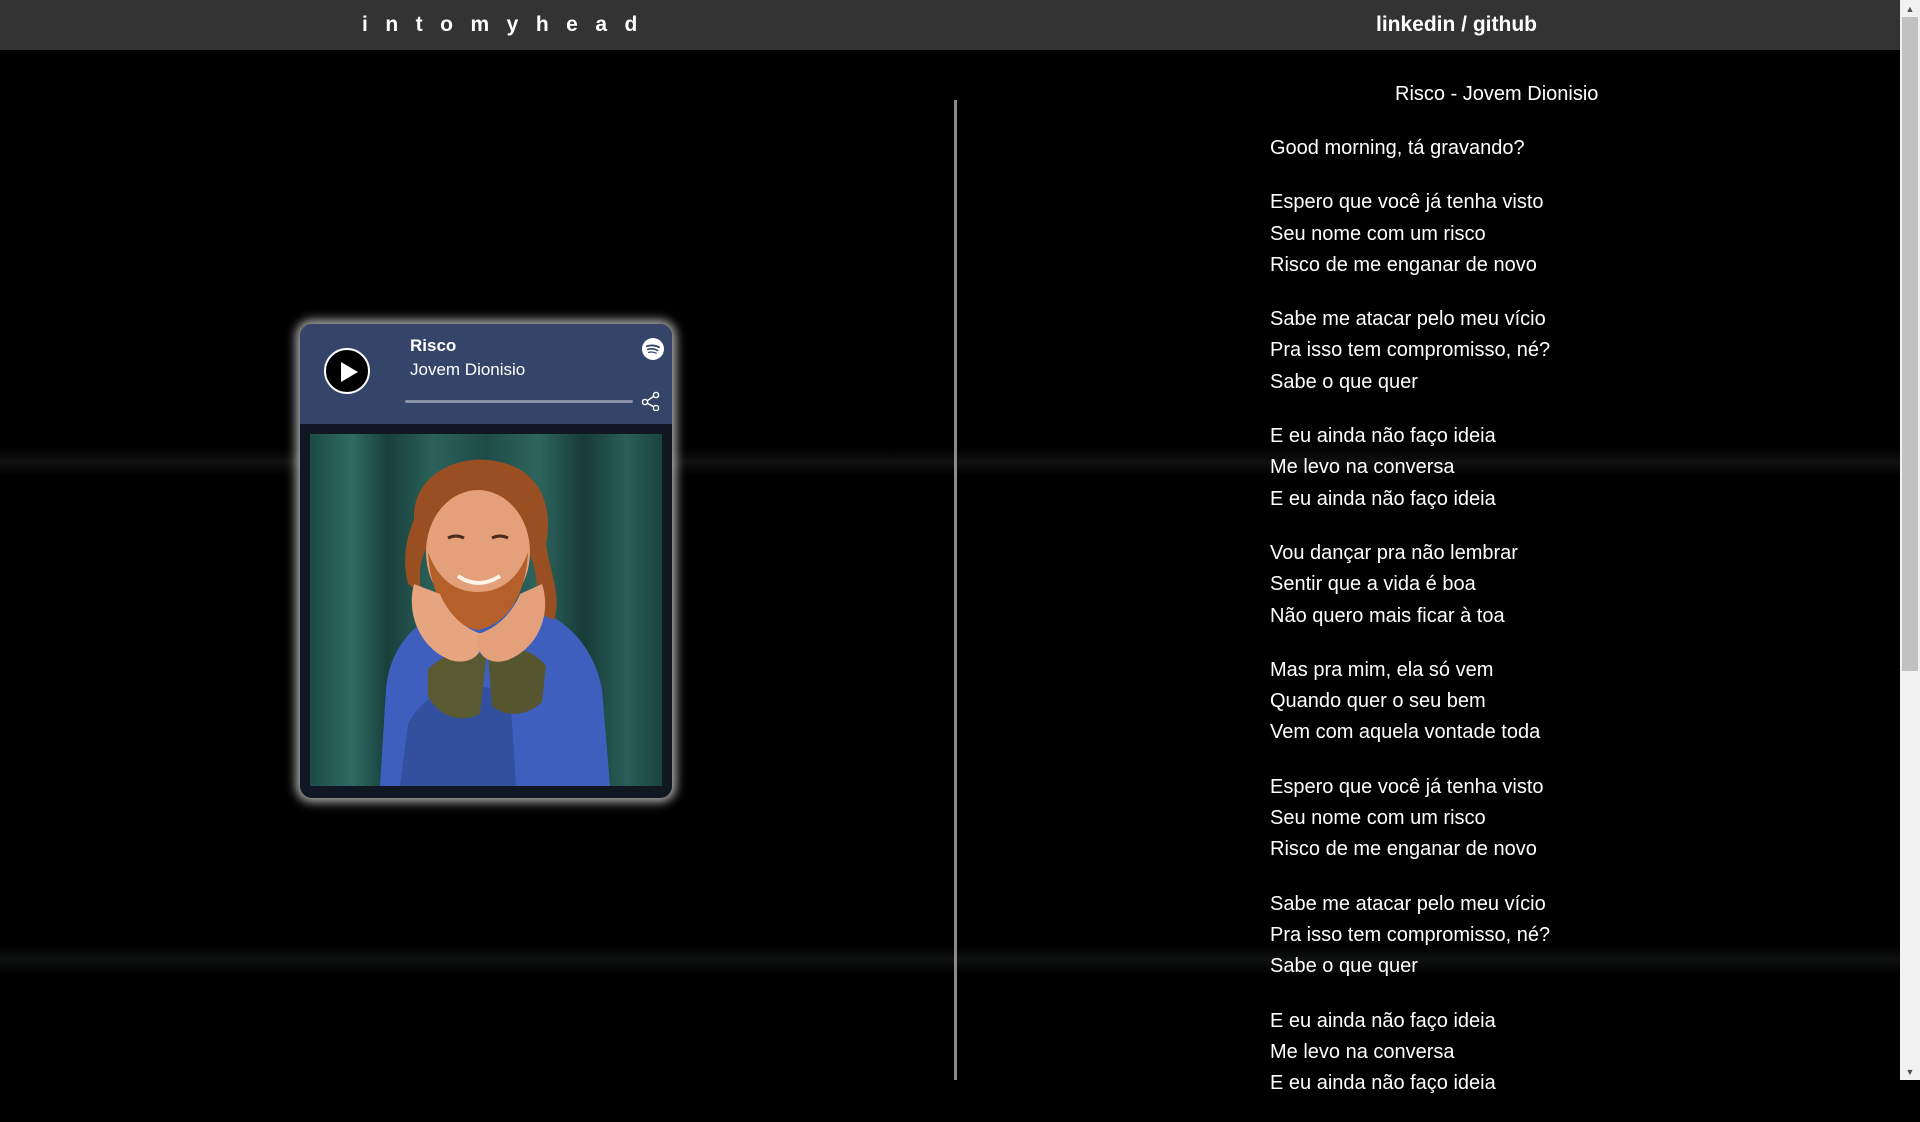 This screenshot has width=1920, height=1122. I want to click on lyrics-heading: Risco - Jovem Dionisio, so click(1497, 94).